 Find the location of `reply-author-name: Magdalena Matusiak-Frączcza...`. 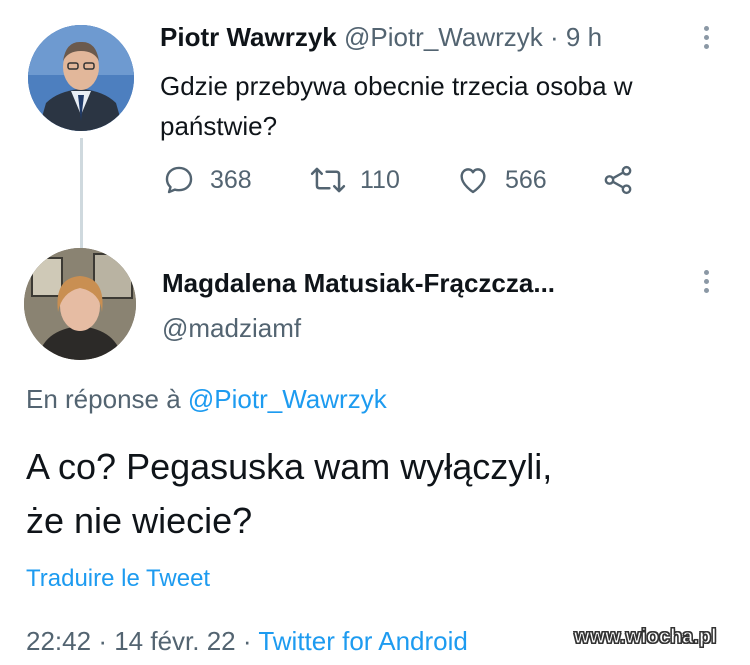

reply-author-name: Magdalena Matusiak-Frączcza... is located at coordinates (358, 283).